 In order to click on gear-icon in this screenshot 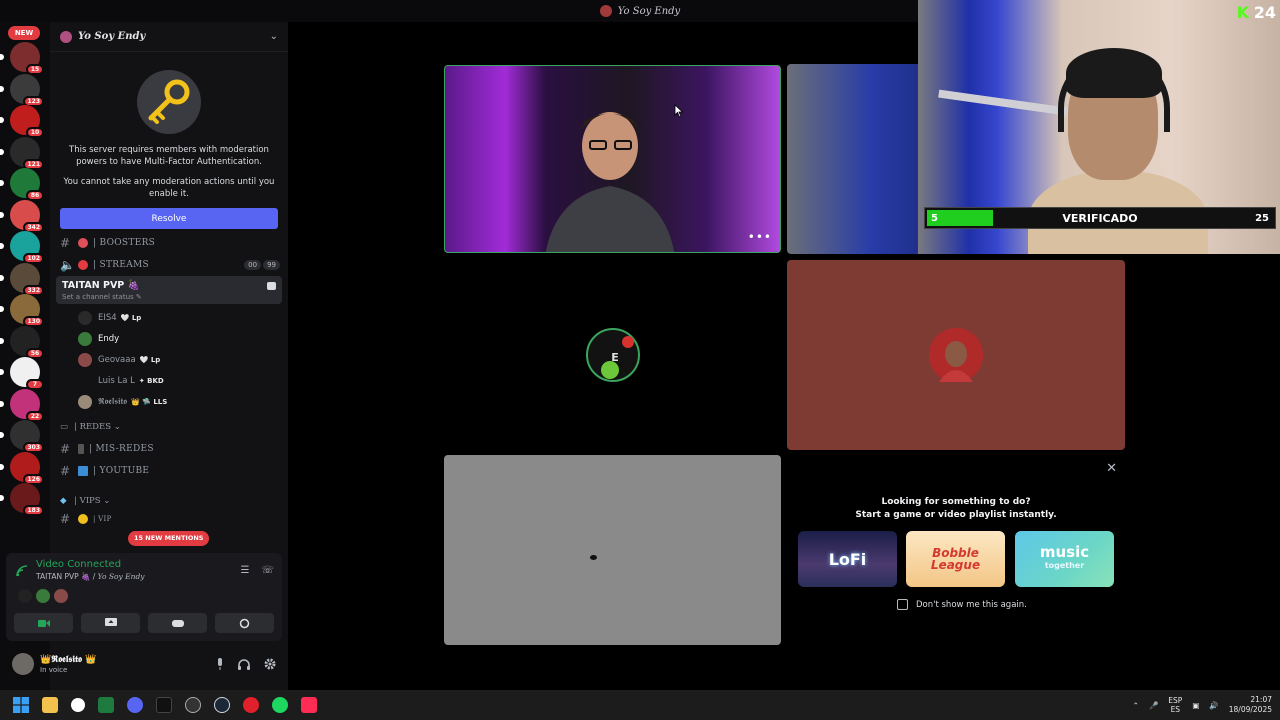, I will do `click(270, 664)`.